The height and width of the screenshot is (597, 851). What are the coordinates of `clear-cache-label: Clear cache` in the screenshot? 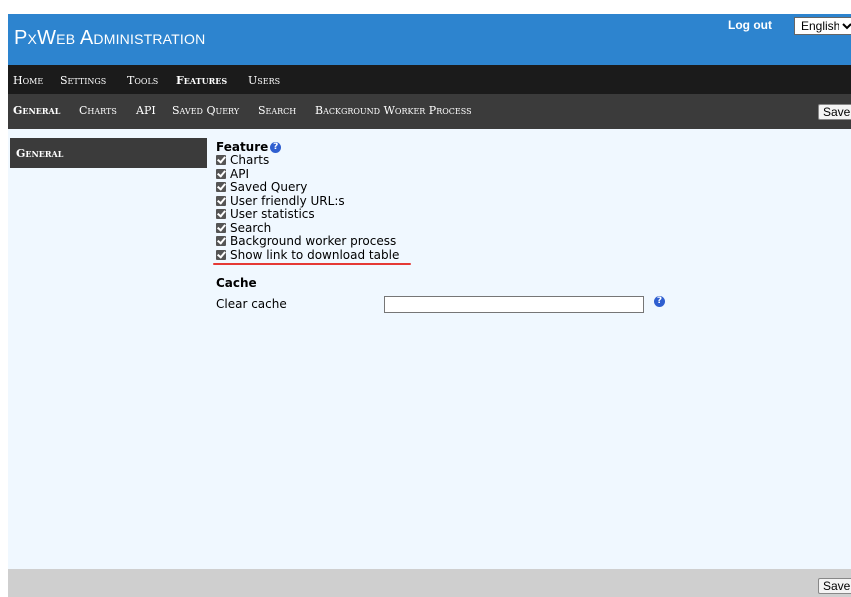 It's located at (251, 304).